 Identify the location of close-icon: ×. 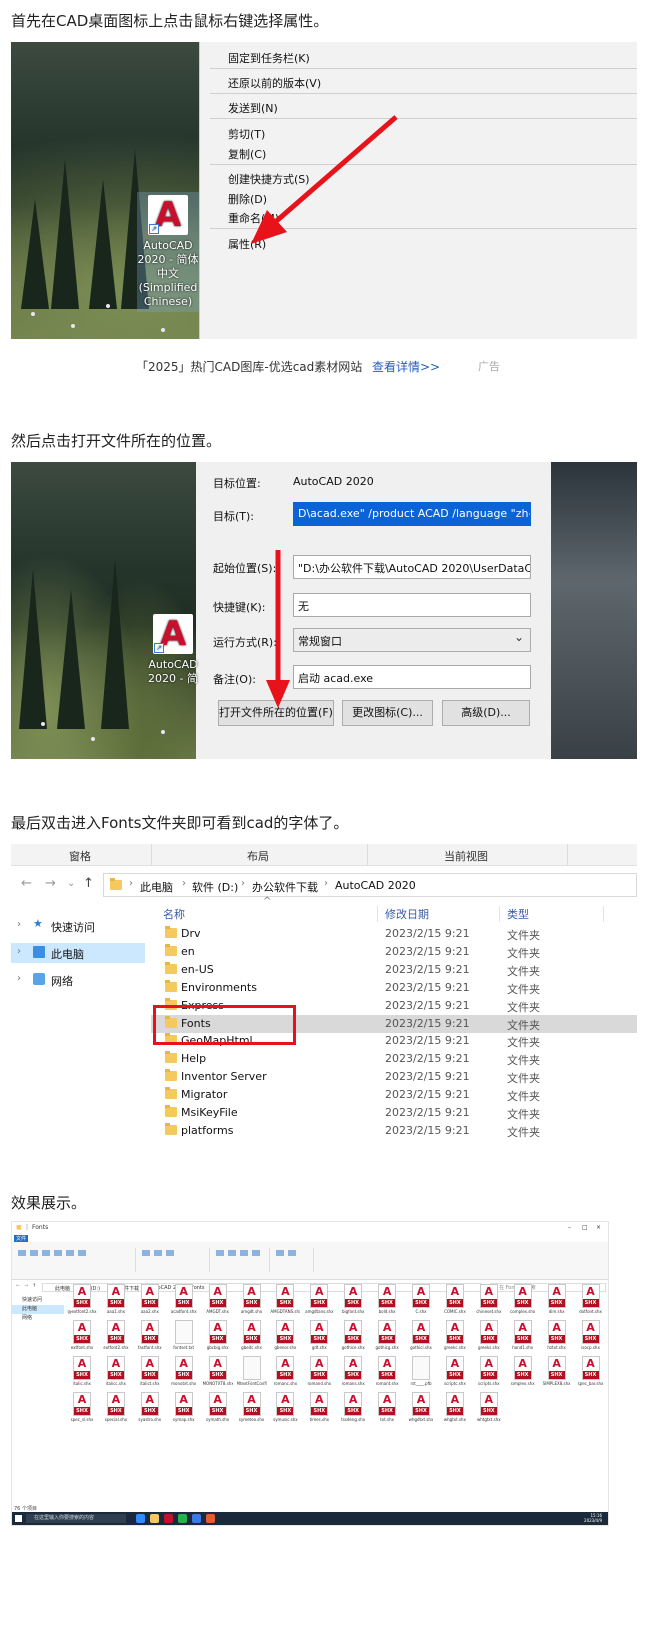
(598, 1227).